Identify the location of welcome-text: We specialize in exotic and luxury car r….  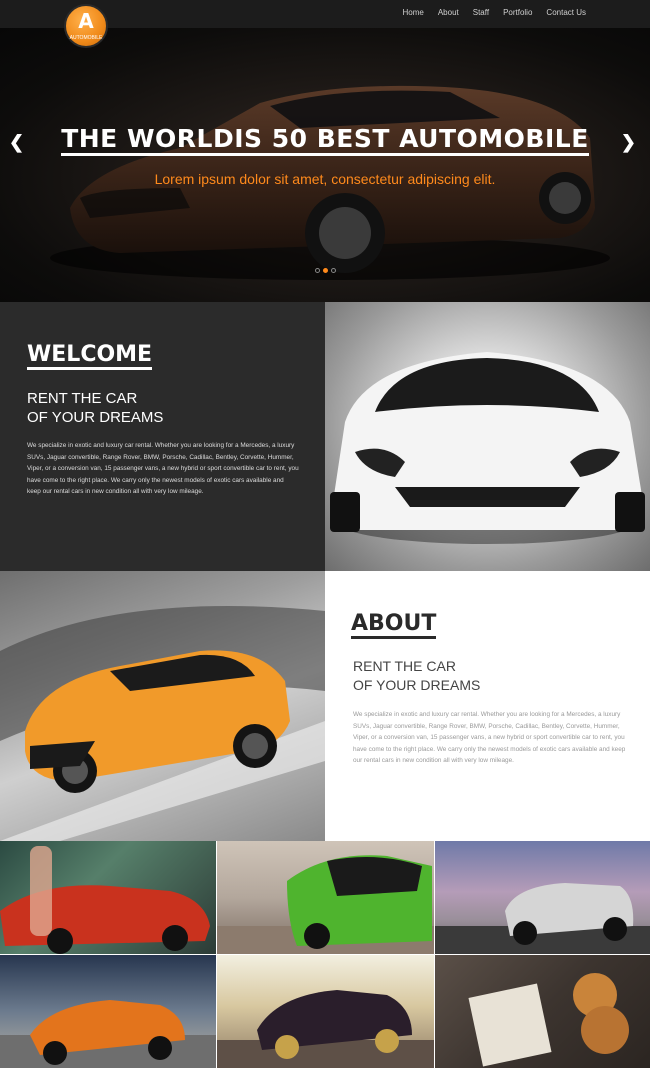
(163, 468).